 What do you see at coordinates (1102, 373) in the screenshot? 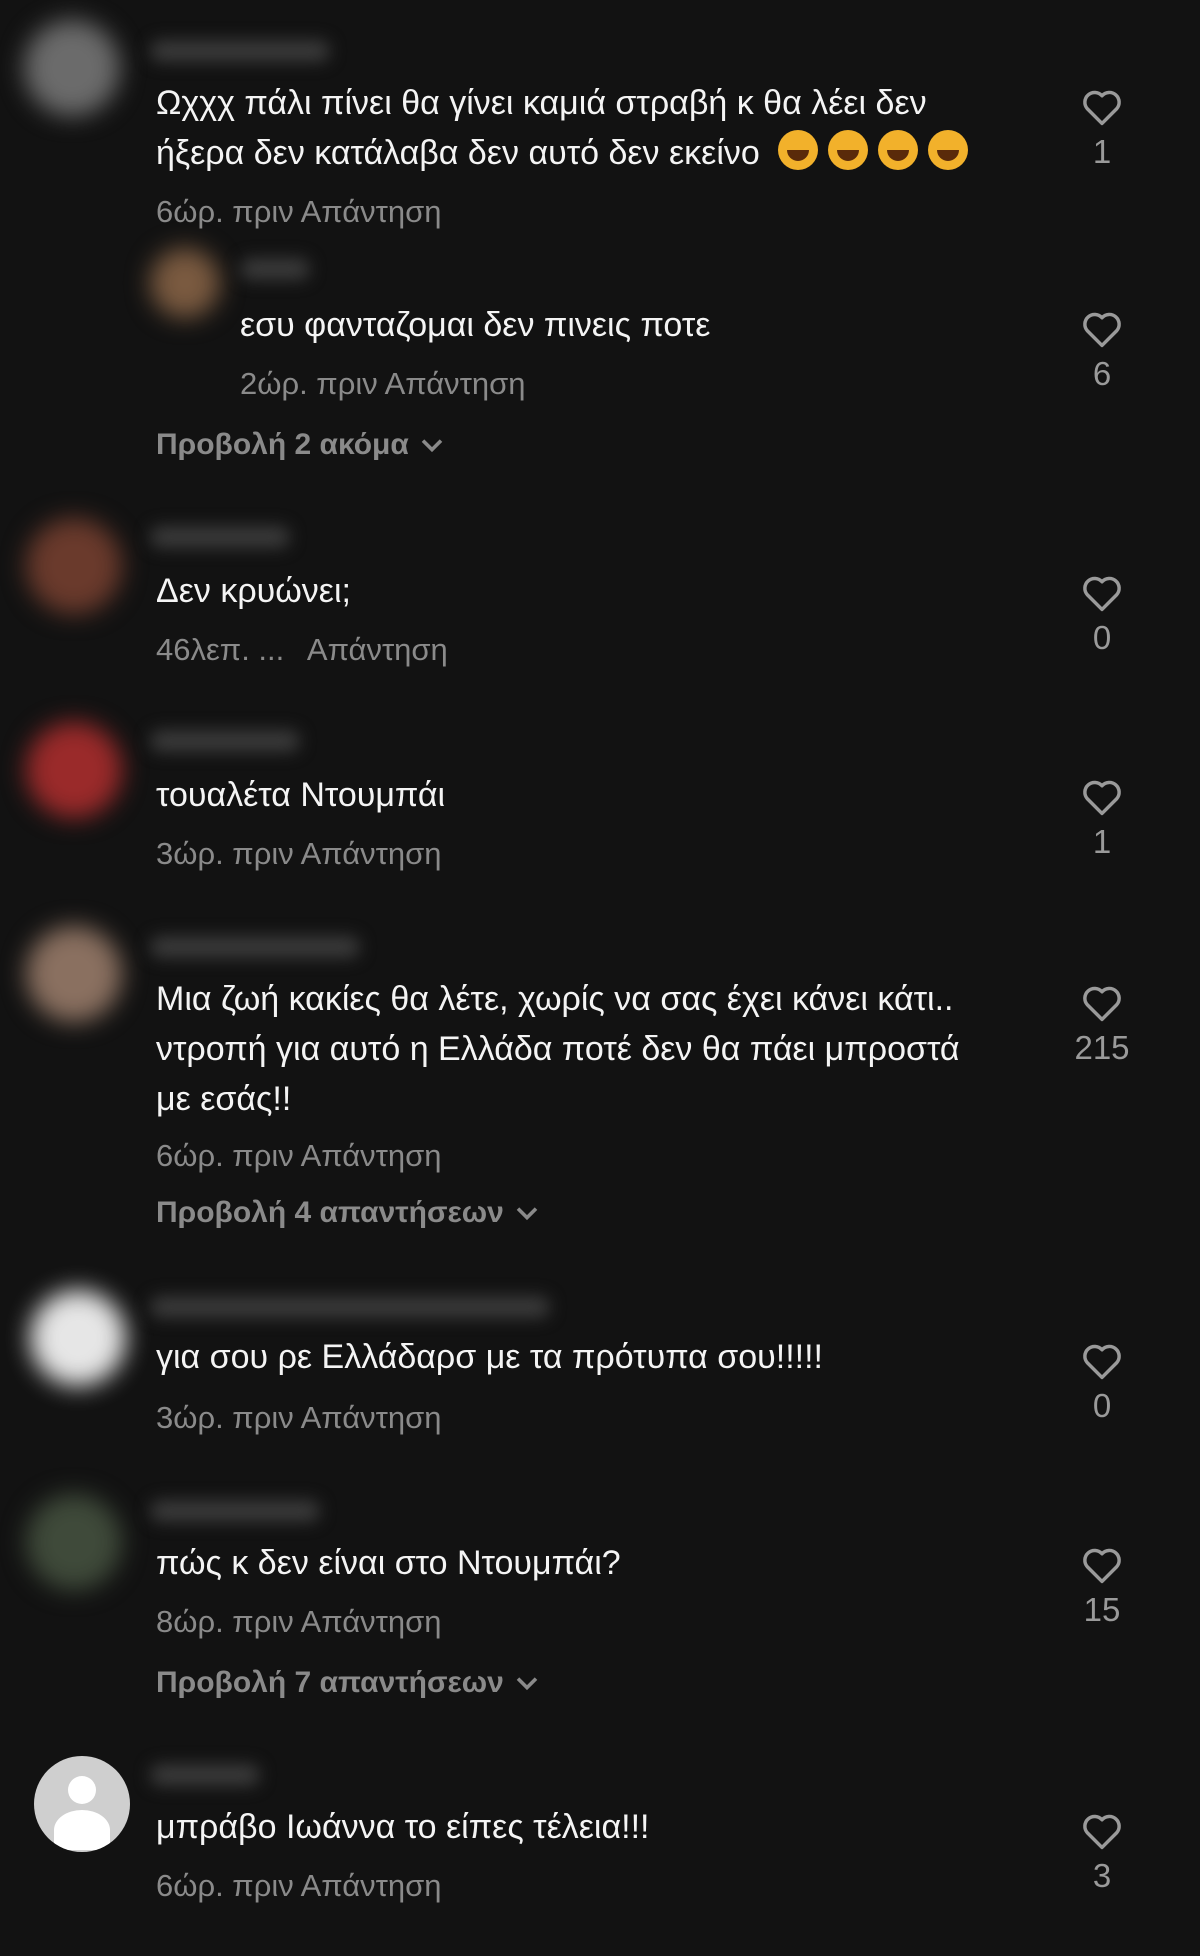
I see `like-count: 6` at bounding box center [1102, 373].